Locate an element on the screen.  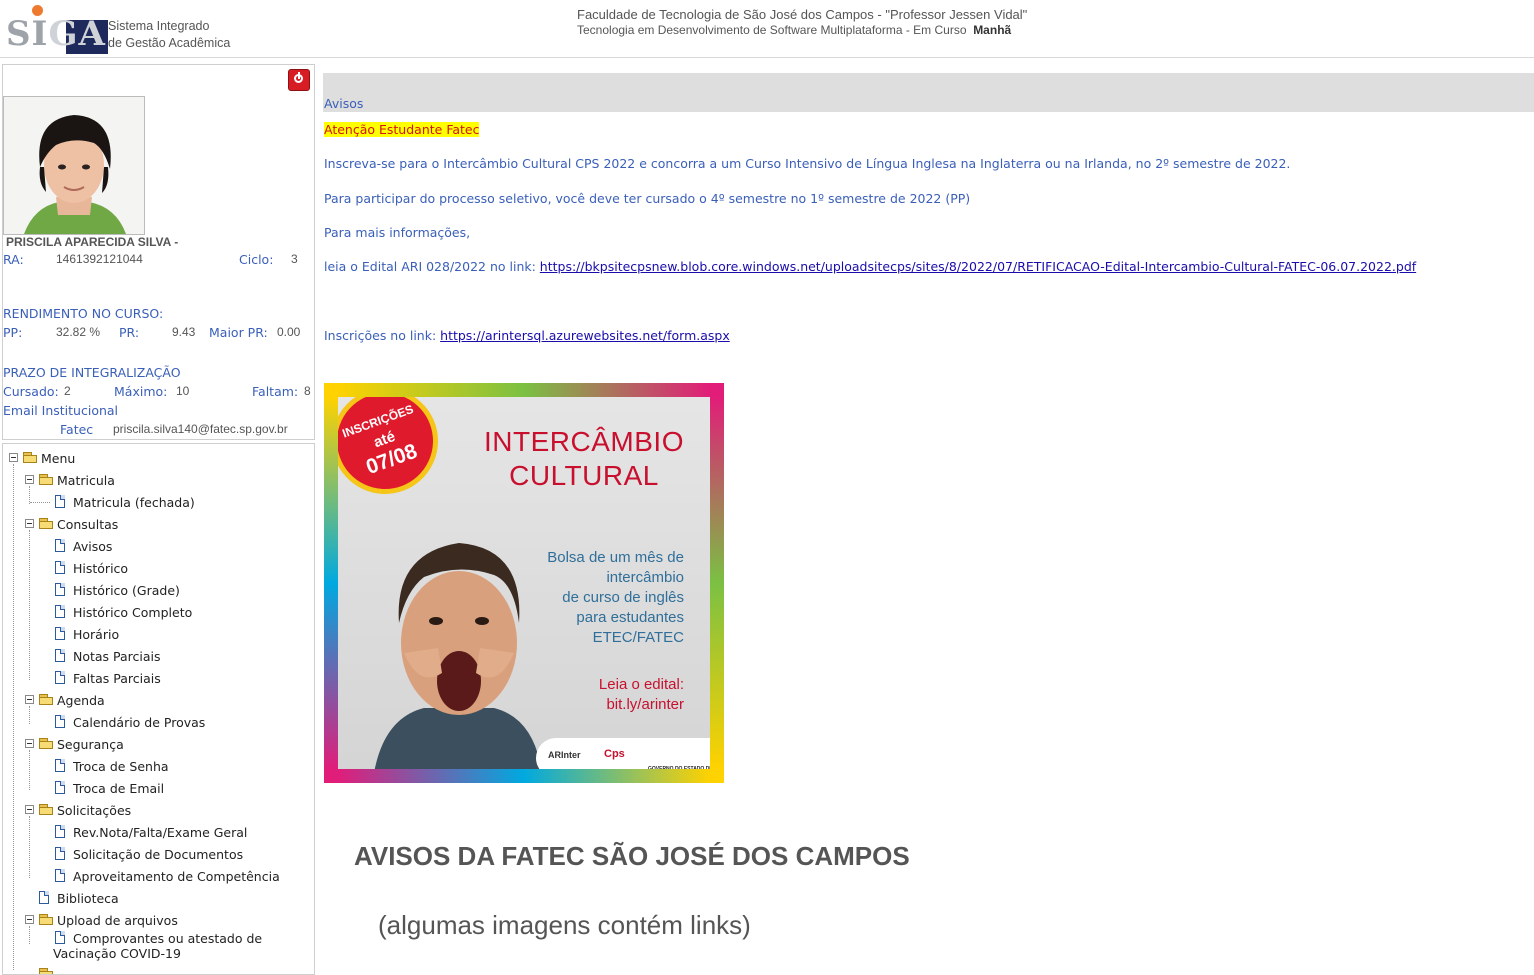
collapse-consultas-icon is located at coordinates (29, 523).